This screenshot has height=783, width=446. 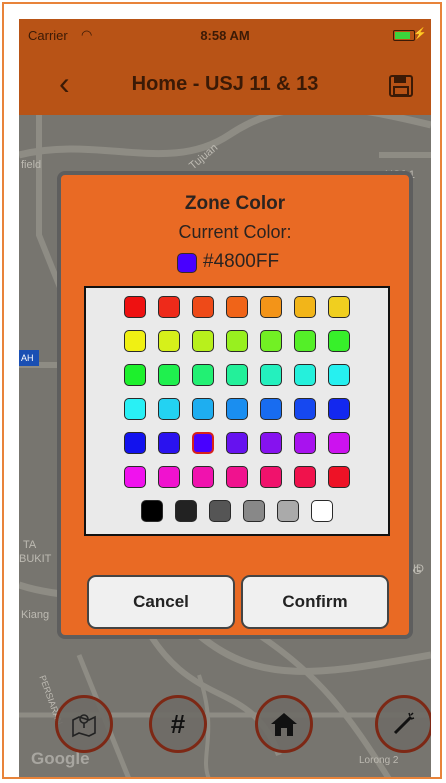 What do you see at coordinates (35, 615) in the screenshot?
I see `map-label: Kiang` at bounding box center [35, 615].